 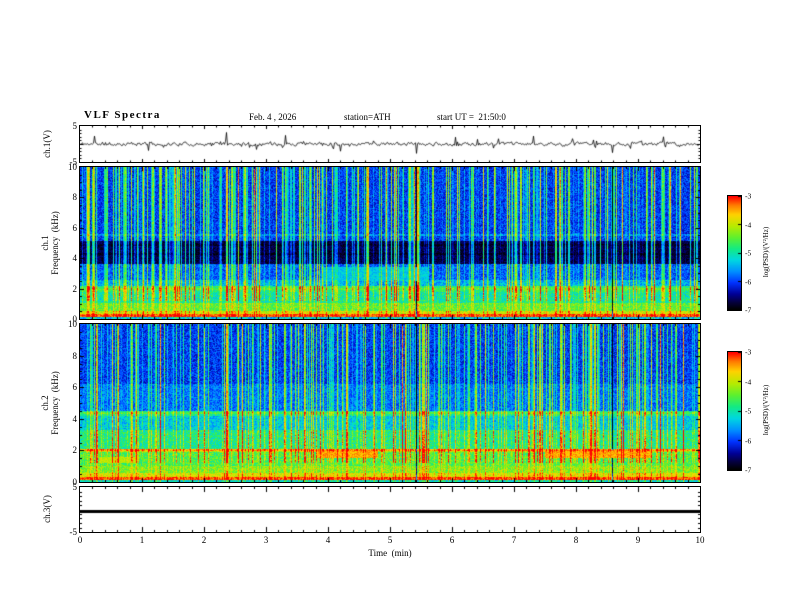 What do you see at coordinates (45, 403) in the screenshot?
I see `ch2-channel-label: ch.2` at bounding box center [45, 403].